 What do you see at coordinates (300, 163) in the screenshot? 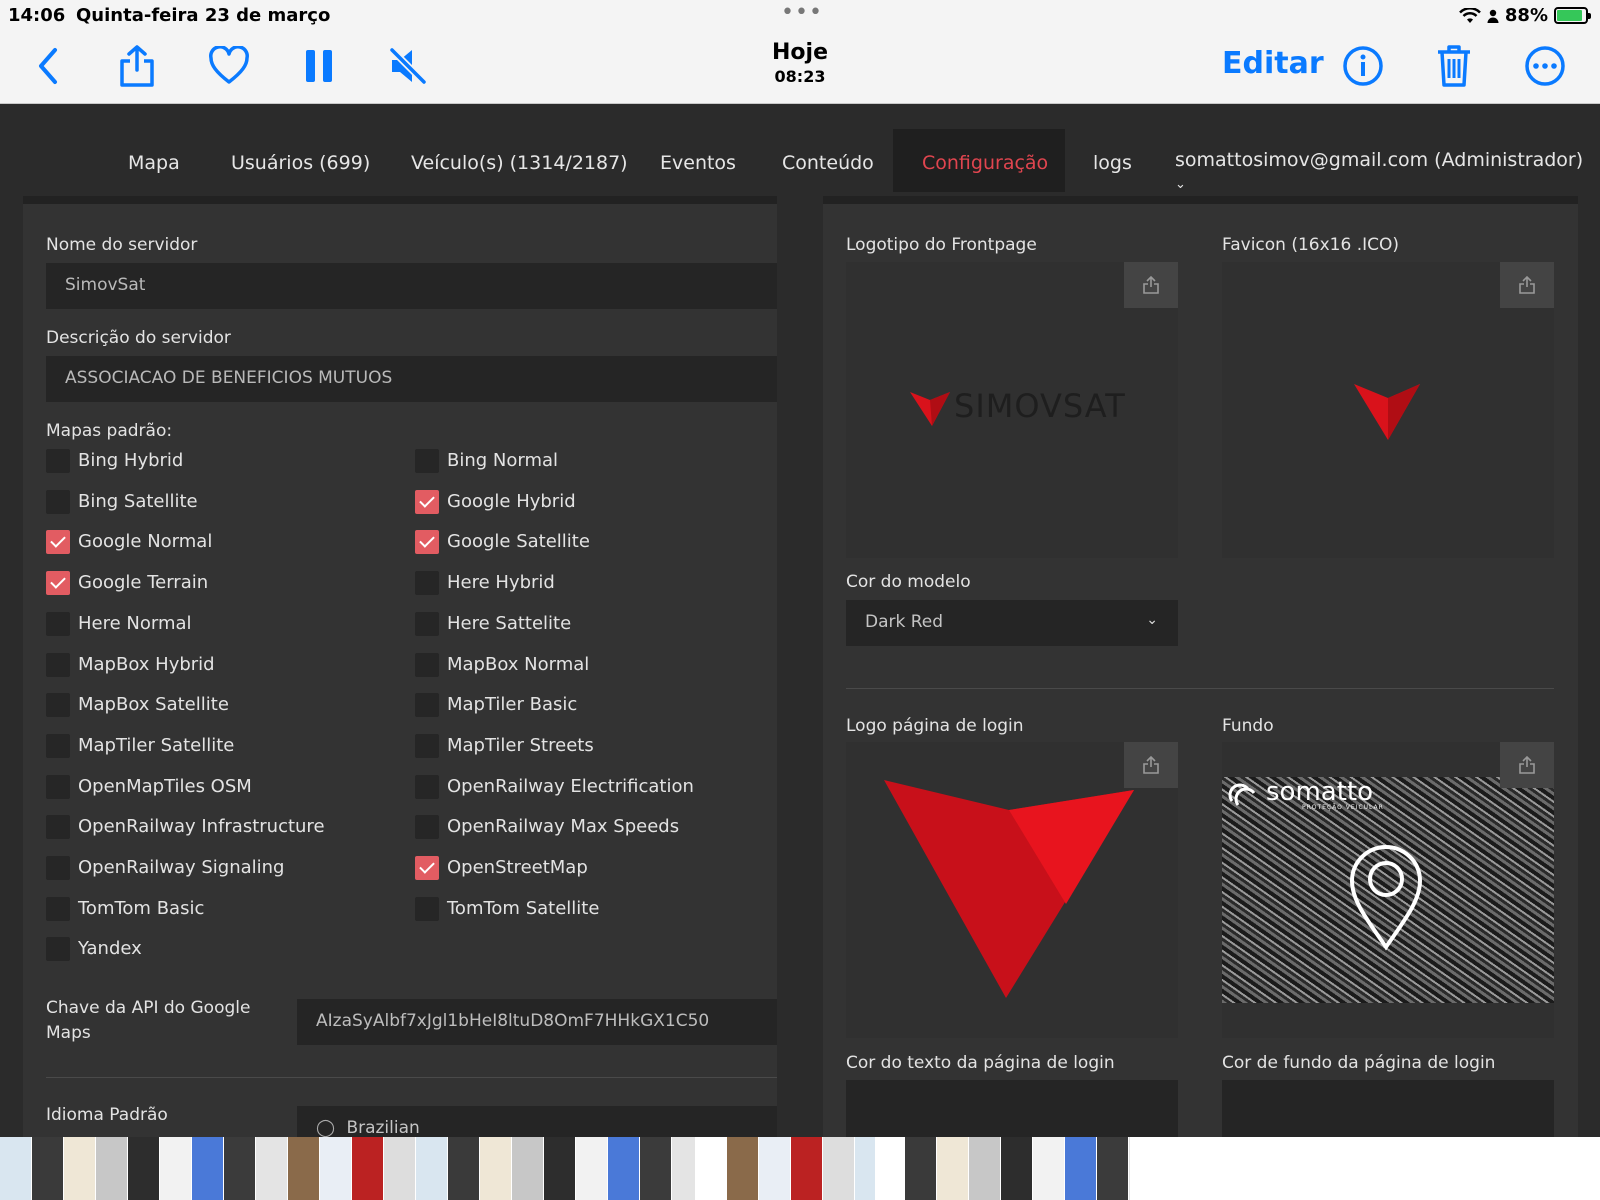
I see `nav-usuarios: Usuários (699)` at bounding box center [300, 163].